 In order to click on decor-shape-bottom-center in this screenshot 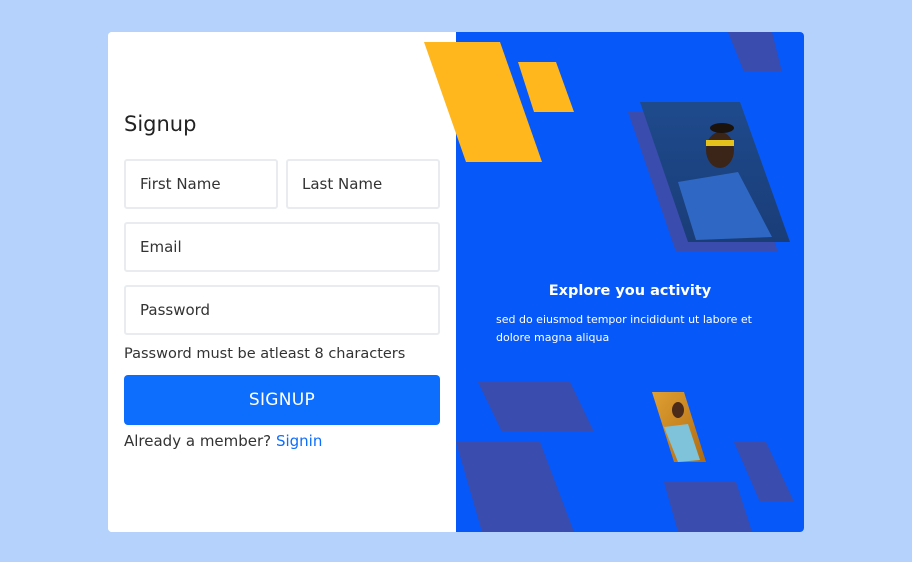, I will do `click(708, 507)`.